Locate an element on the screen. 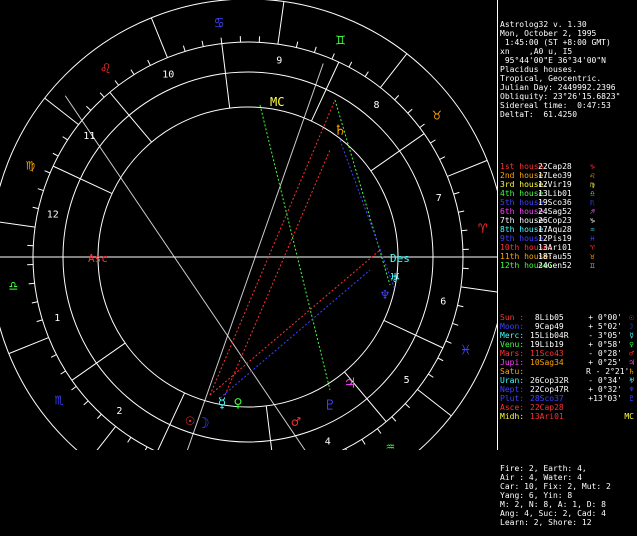 This screenshot has height=536, width=637. house-label: 2nd house: is located at coordinates (519, 175).